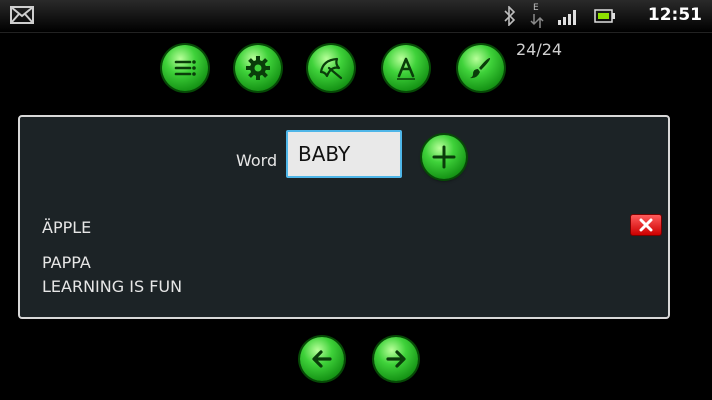 This screenshot has height=400, width=712. What do you see at coordinates (510, 16) in the screenshot?
I see `bluetooth-icon` at bounding box center [510, 16].